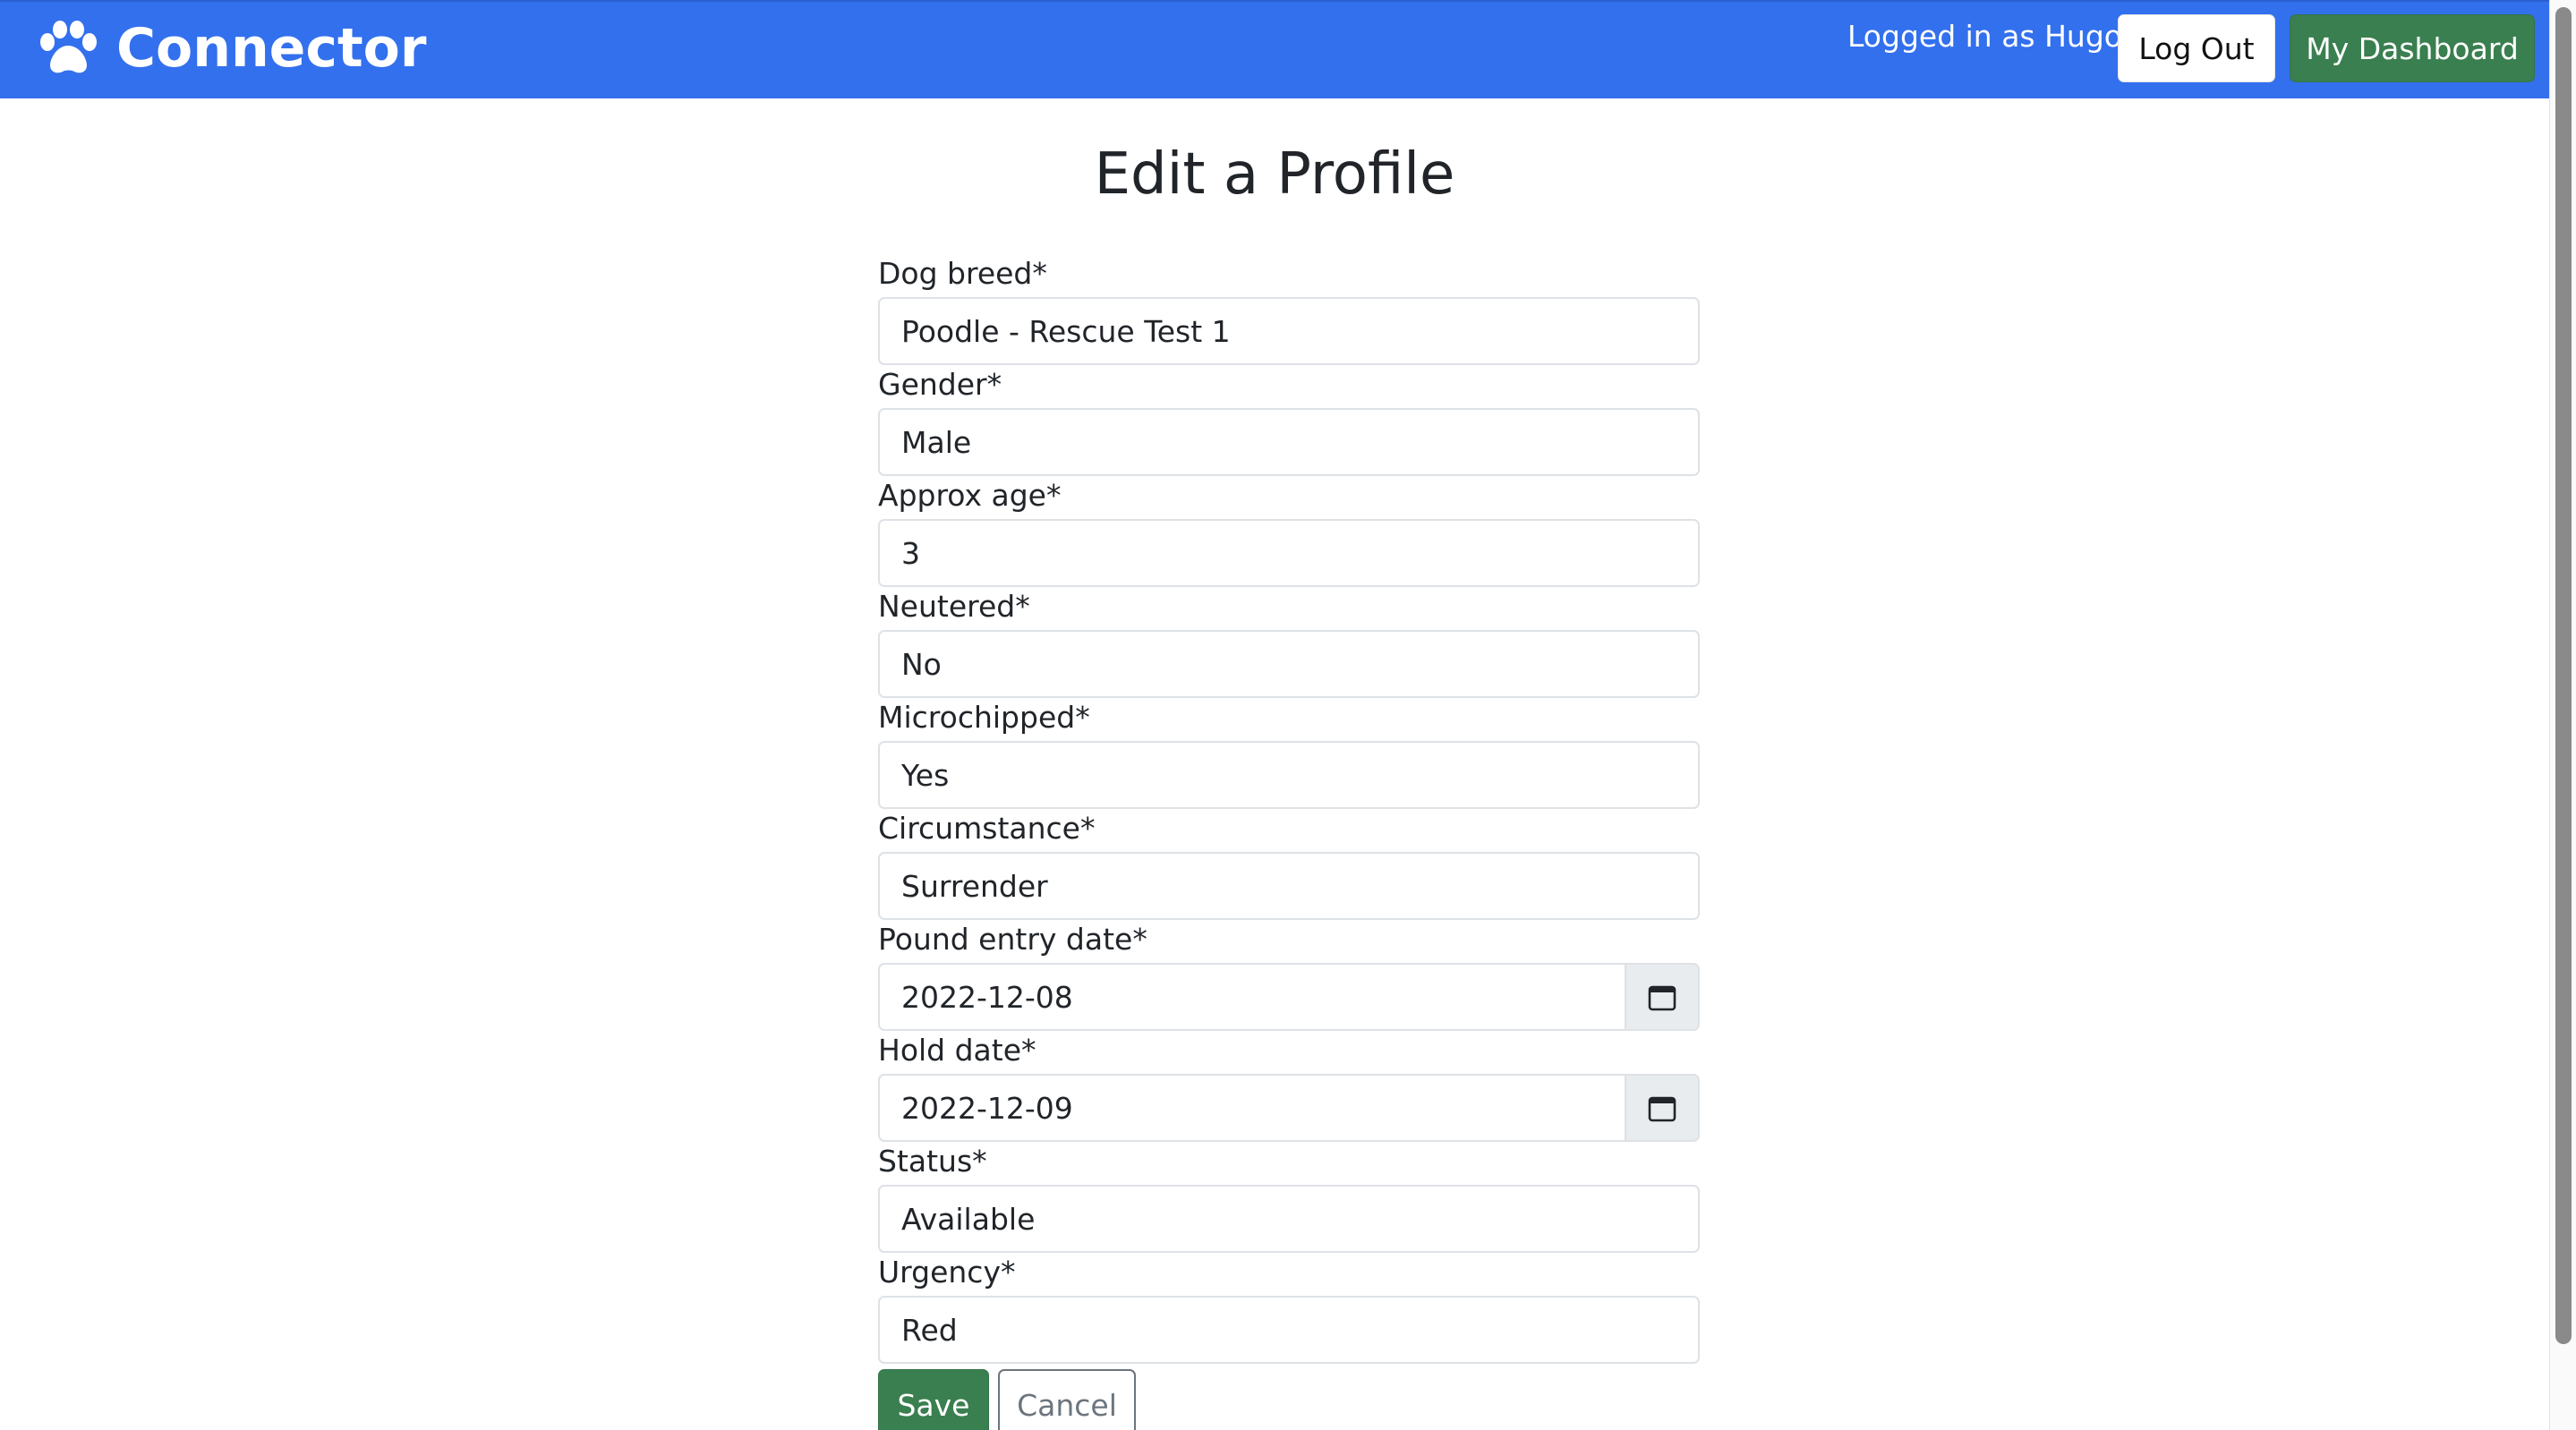 Image resolution: width=2576 pixels, height=1430 pixels. I want to click on pound-entry-date-group, so click(1289, 997).